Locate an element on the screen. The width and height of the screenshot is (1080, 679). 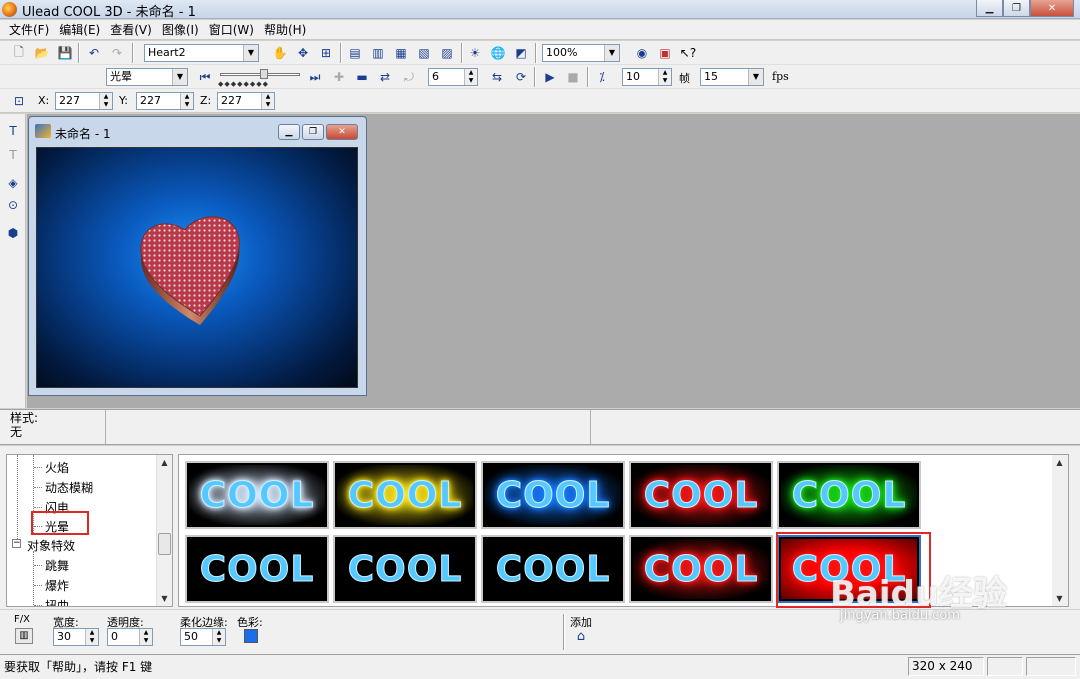
align-bottom-icon: ▨ is located at coordinates (447, 53).